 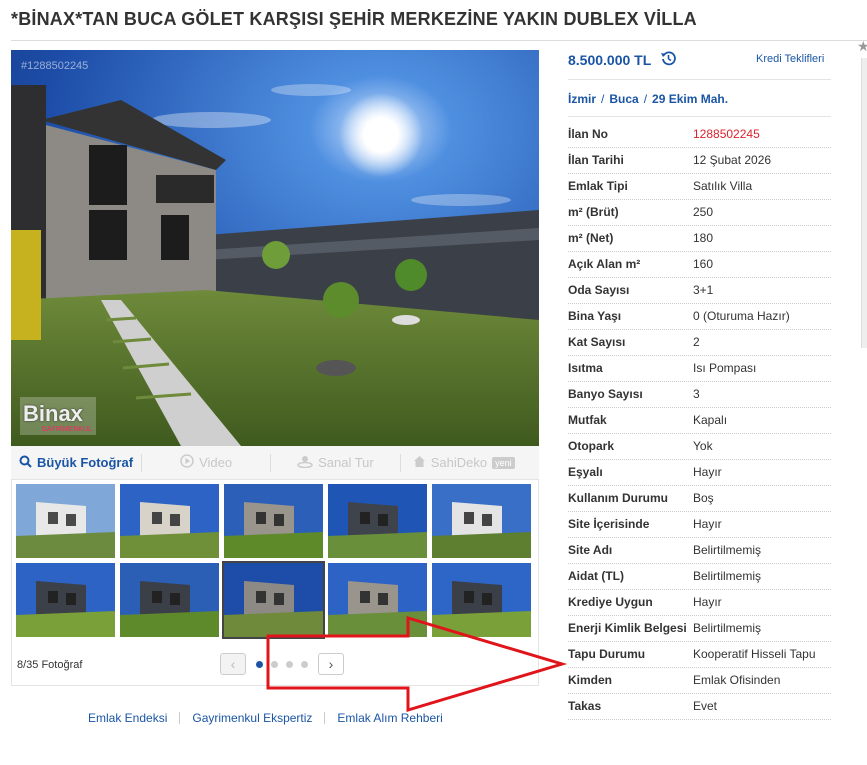 What do you see at coordinates (737, 680) in the screenshot?
I see `detail-value: Emlak Ofisinden` at bounding box center [737, 680].